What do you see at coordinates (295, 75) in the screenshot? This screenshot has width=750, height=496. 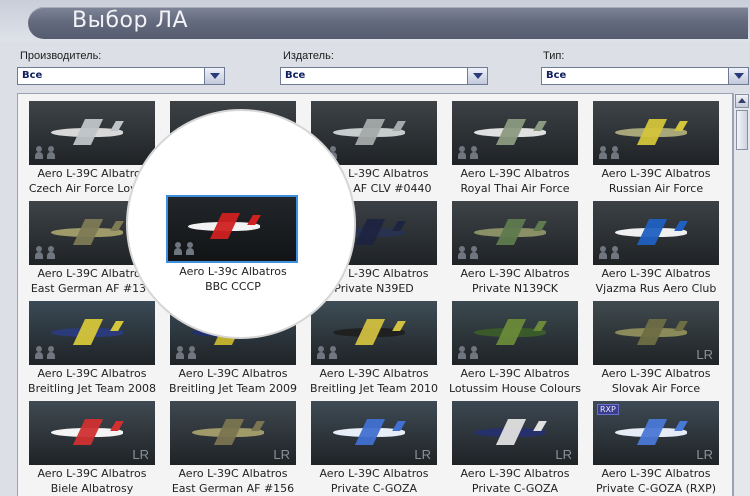 I see `publisher-value: Все` at bounding box center [295, 75].